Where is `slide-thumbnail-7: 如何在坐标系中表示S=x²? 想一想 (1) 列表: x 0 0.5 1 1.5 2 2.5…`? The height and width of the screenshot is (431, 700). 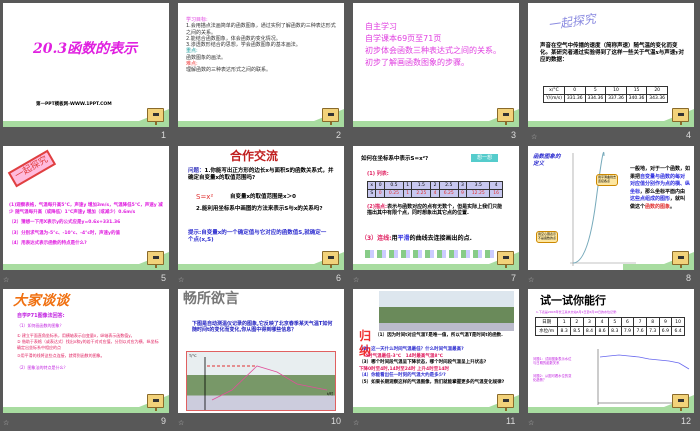 slide-thumbnail-7: 如何在坐标系中表示S=x²? 想一想 (1) 列表: x 0 0.5 1 1.5 2 2.5… is located at coordinates (436, 208).